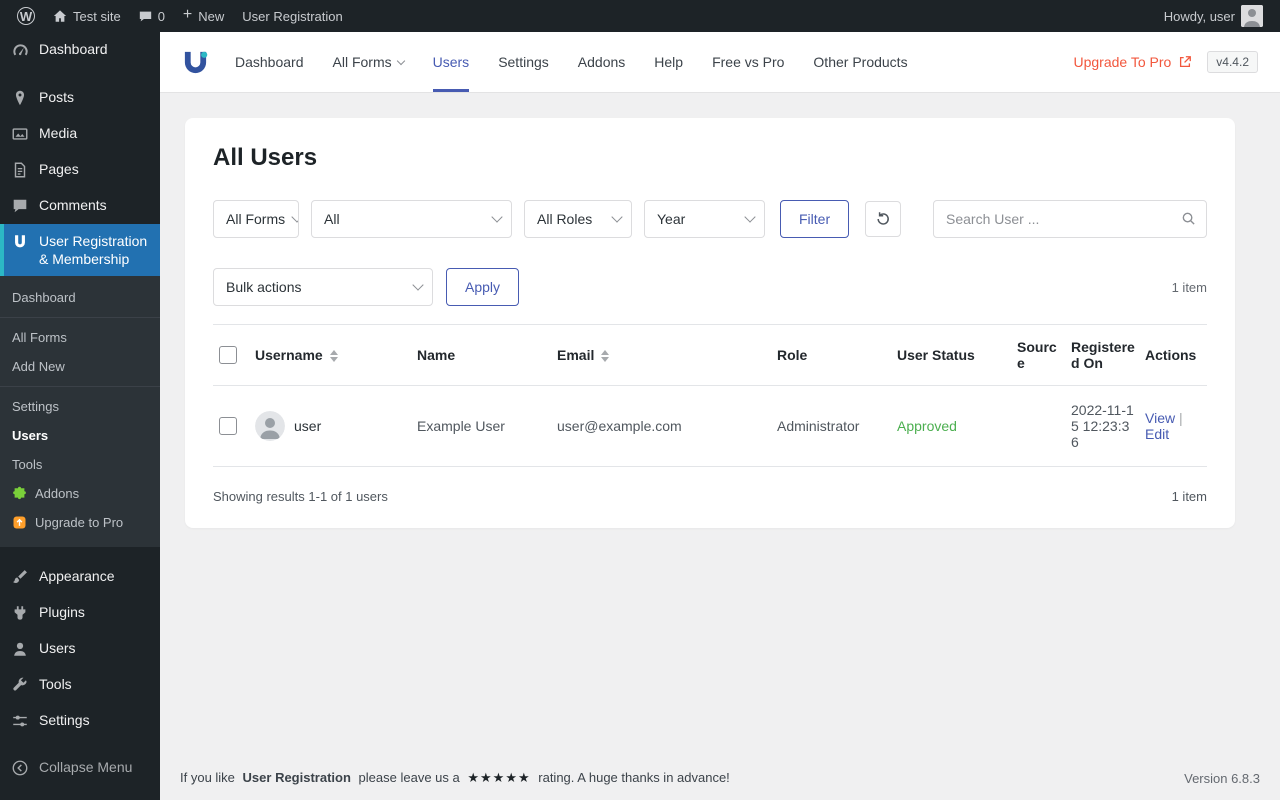 The height and width of the screenshot is (800, 1280). I want to click on media-icon, so click(20, 134).